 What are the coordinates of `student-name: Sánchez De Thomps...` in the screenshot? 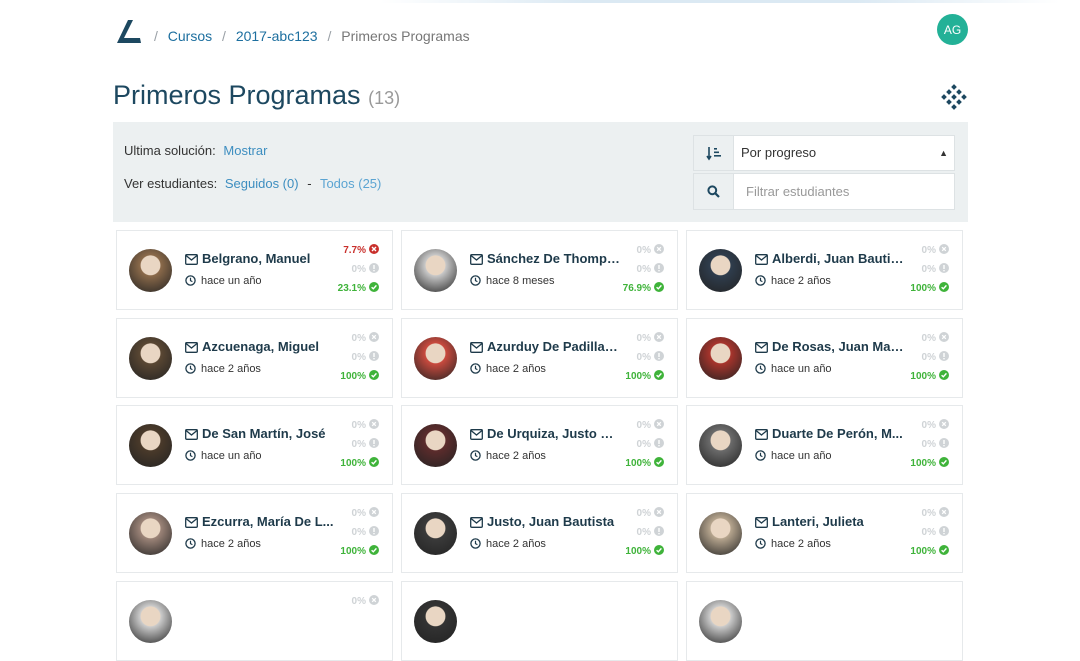 It's located at (545, 258).